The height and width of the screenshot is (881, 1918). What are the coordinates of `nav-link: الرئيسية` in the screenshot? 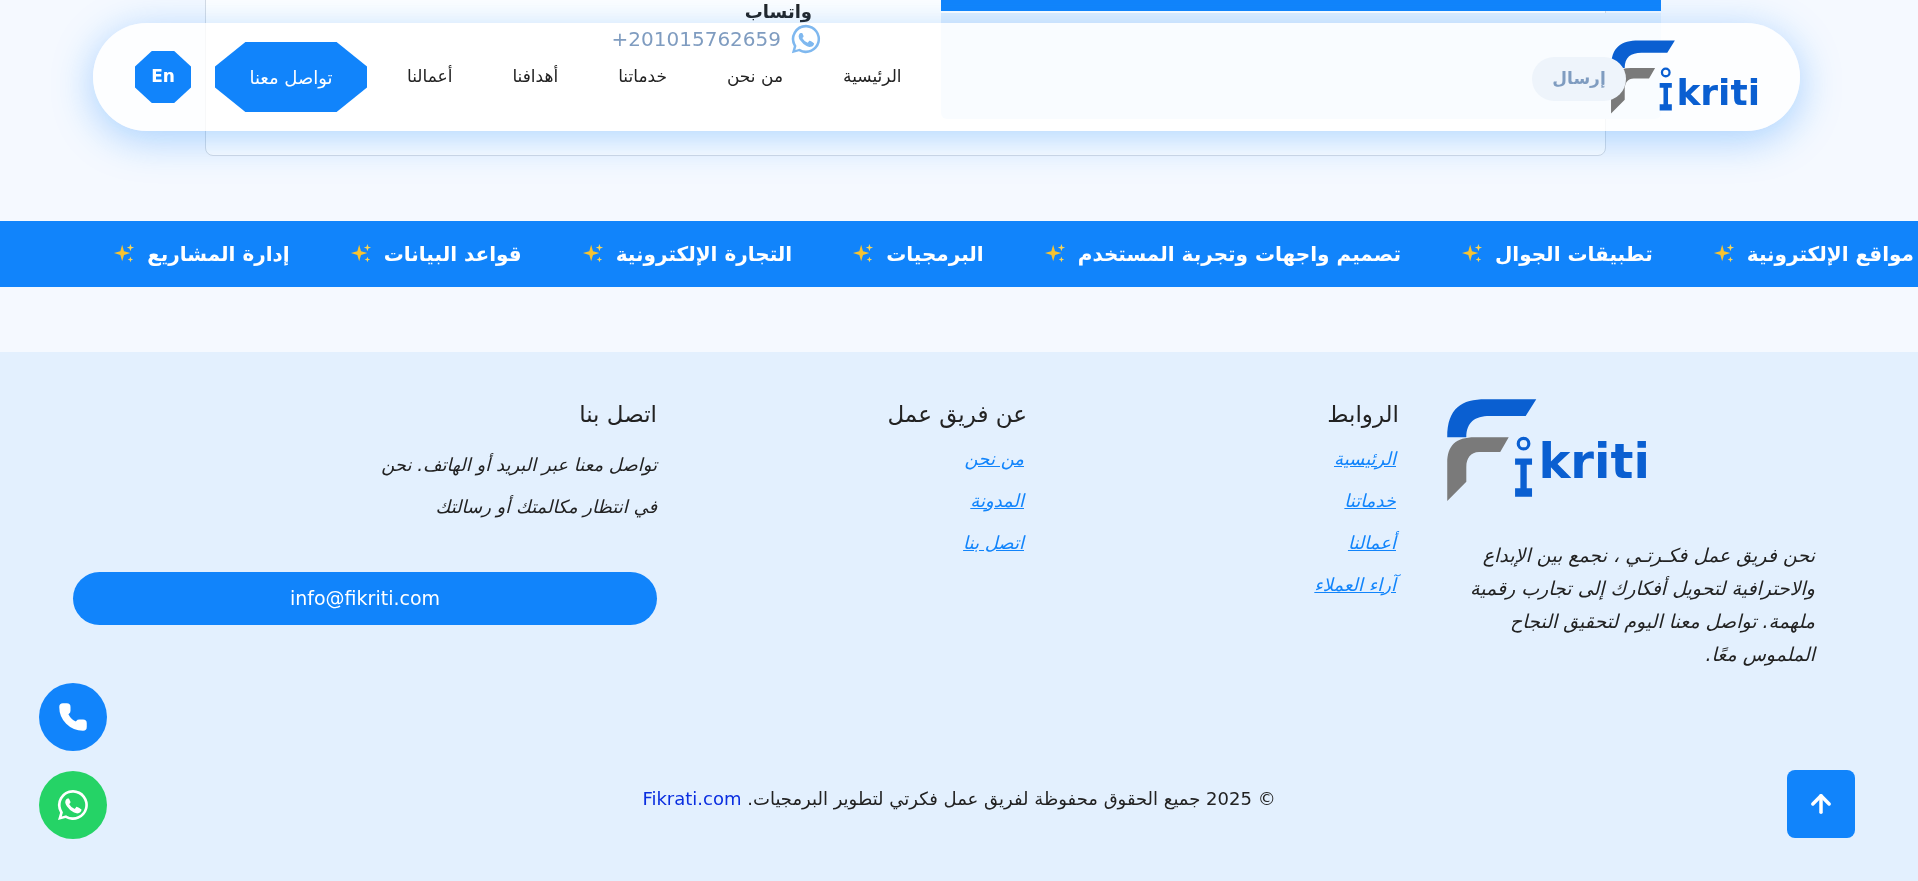 It's located at (872, 77).